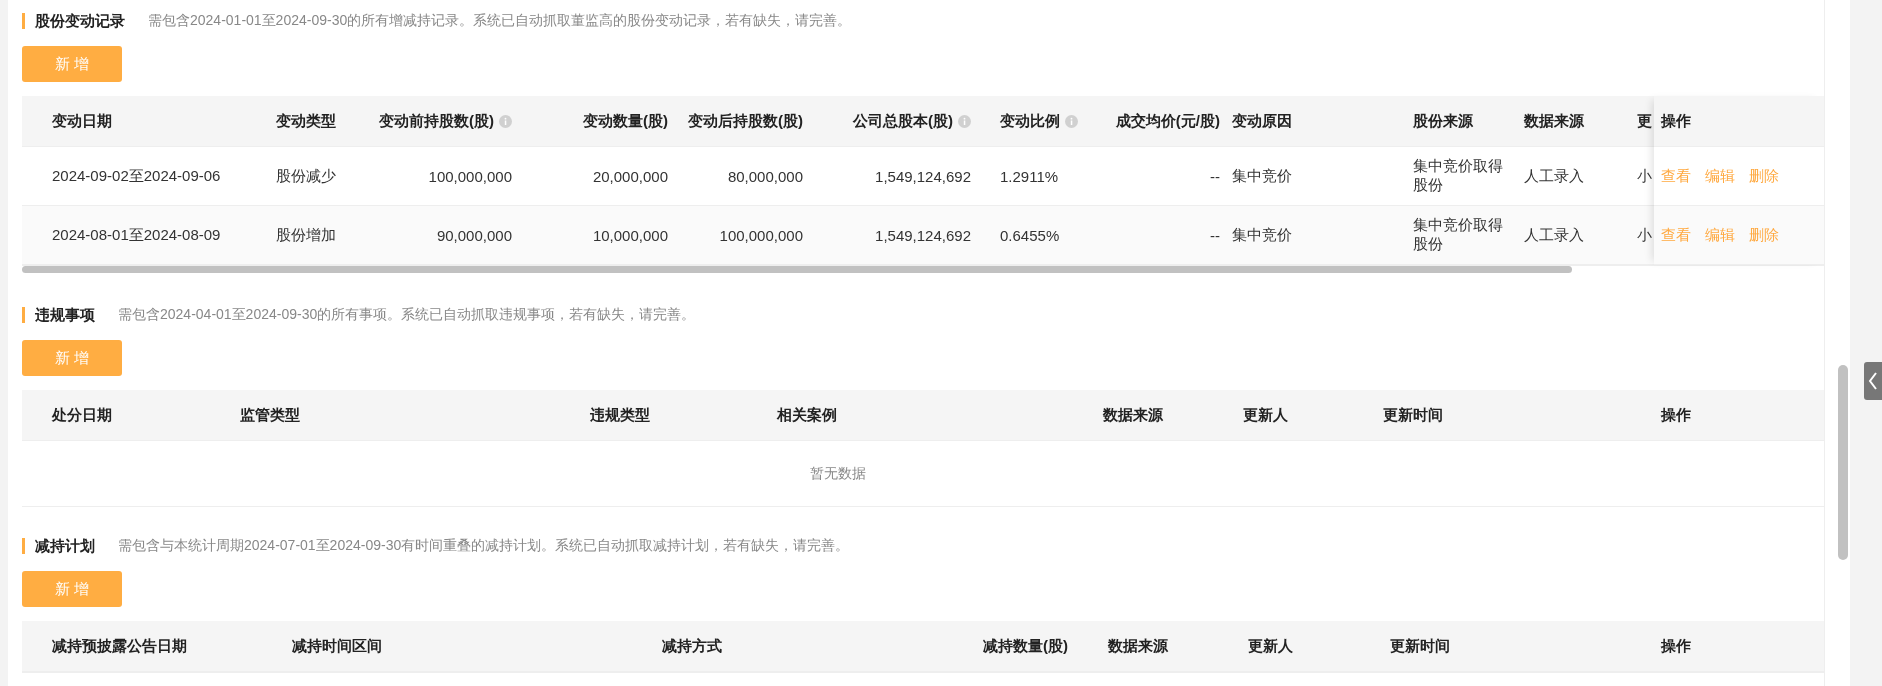 This screenshot has width=1882, height=686. I want to click on section-note: 需包含2024-01-01至2024-09-30的所有增减持记录。系统已自动抓取董监高的股份变动记录，若有缺失，请完善。, so click(500, 21).